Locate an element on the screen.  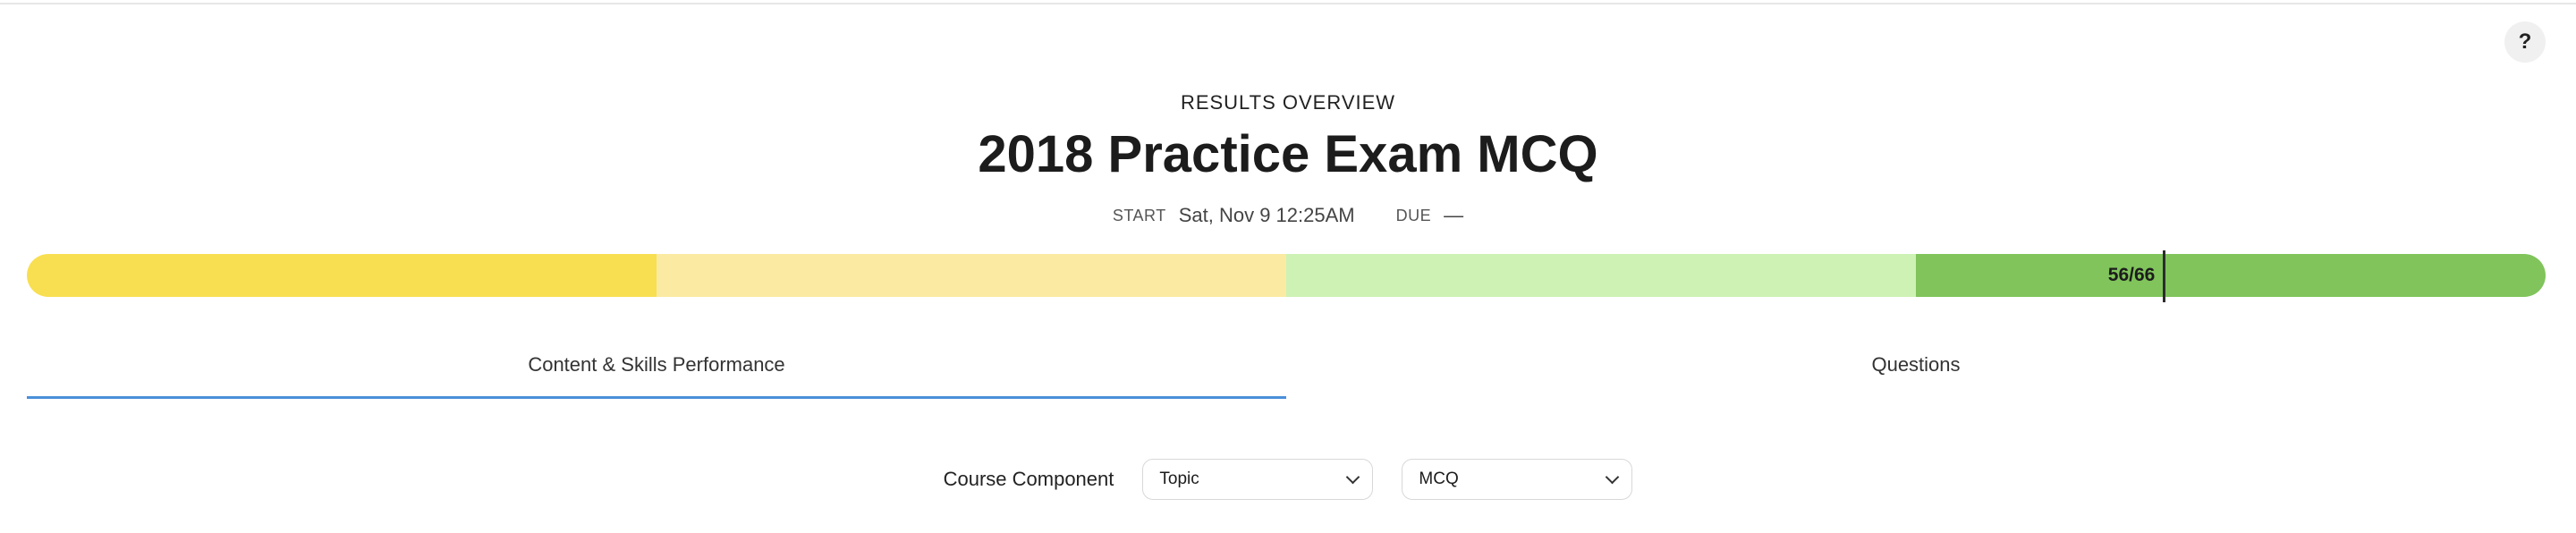
mcq-select-value: MCQ is located at coordinates (1439, 479).